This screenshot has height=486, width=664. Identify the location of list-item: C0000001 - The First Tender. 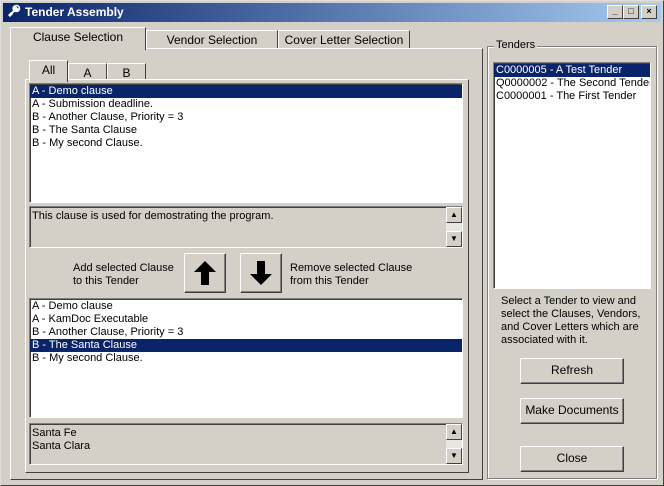
(572, 96).